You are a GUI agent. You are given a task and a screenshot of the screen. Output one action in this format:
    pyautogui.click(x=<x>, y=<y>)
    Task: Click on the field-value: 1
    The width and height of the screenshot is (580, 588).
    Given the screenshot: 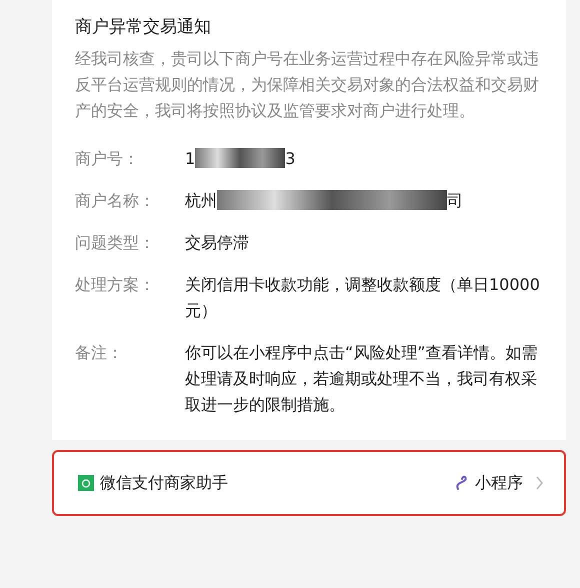 What is the action you would take?
    pyautogui.click(x=190, y=158)
    